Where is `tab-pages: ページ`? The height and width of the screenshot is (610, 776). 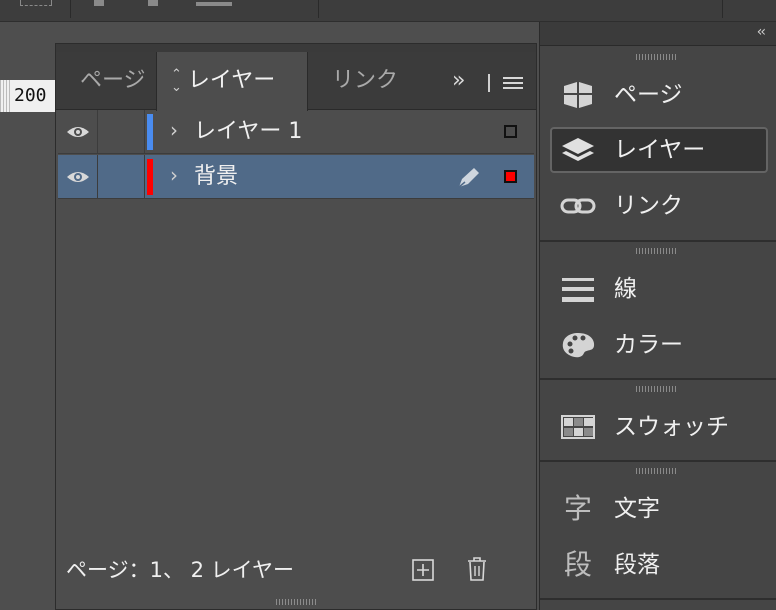 tab-pages: ページ is located at coordinates (113, 81).